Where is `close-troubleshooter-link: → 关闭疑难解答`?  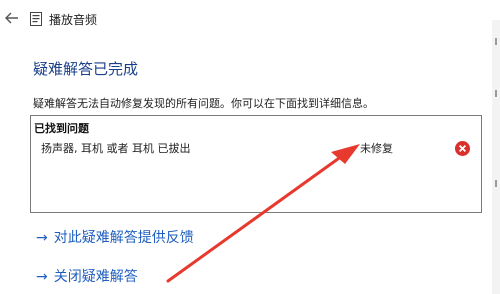 close-troubleshooter-link: → 关闭疑难解答 is located at coordinates (87, 276).